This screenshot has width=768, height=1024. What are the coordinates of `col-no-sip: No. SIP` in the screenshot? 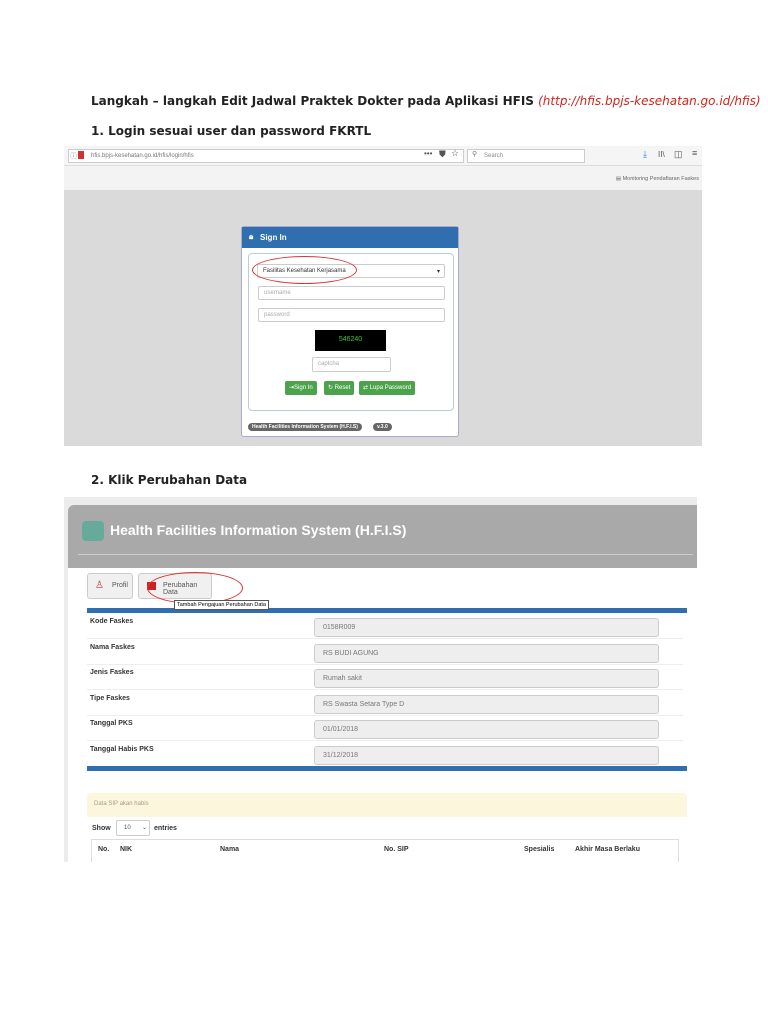 It's located at (396, 849).